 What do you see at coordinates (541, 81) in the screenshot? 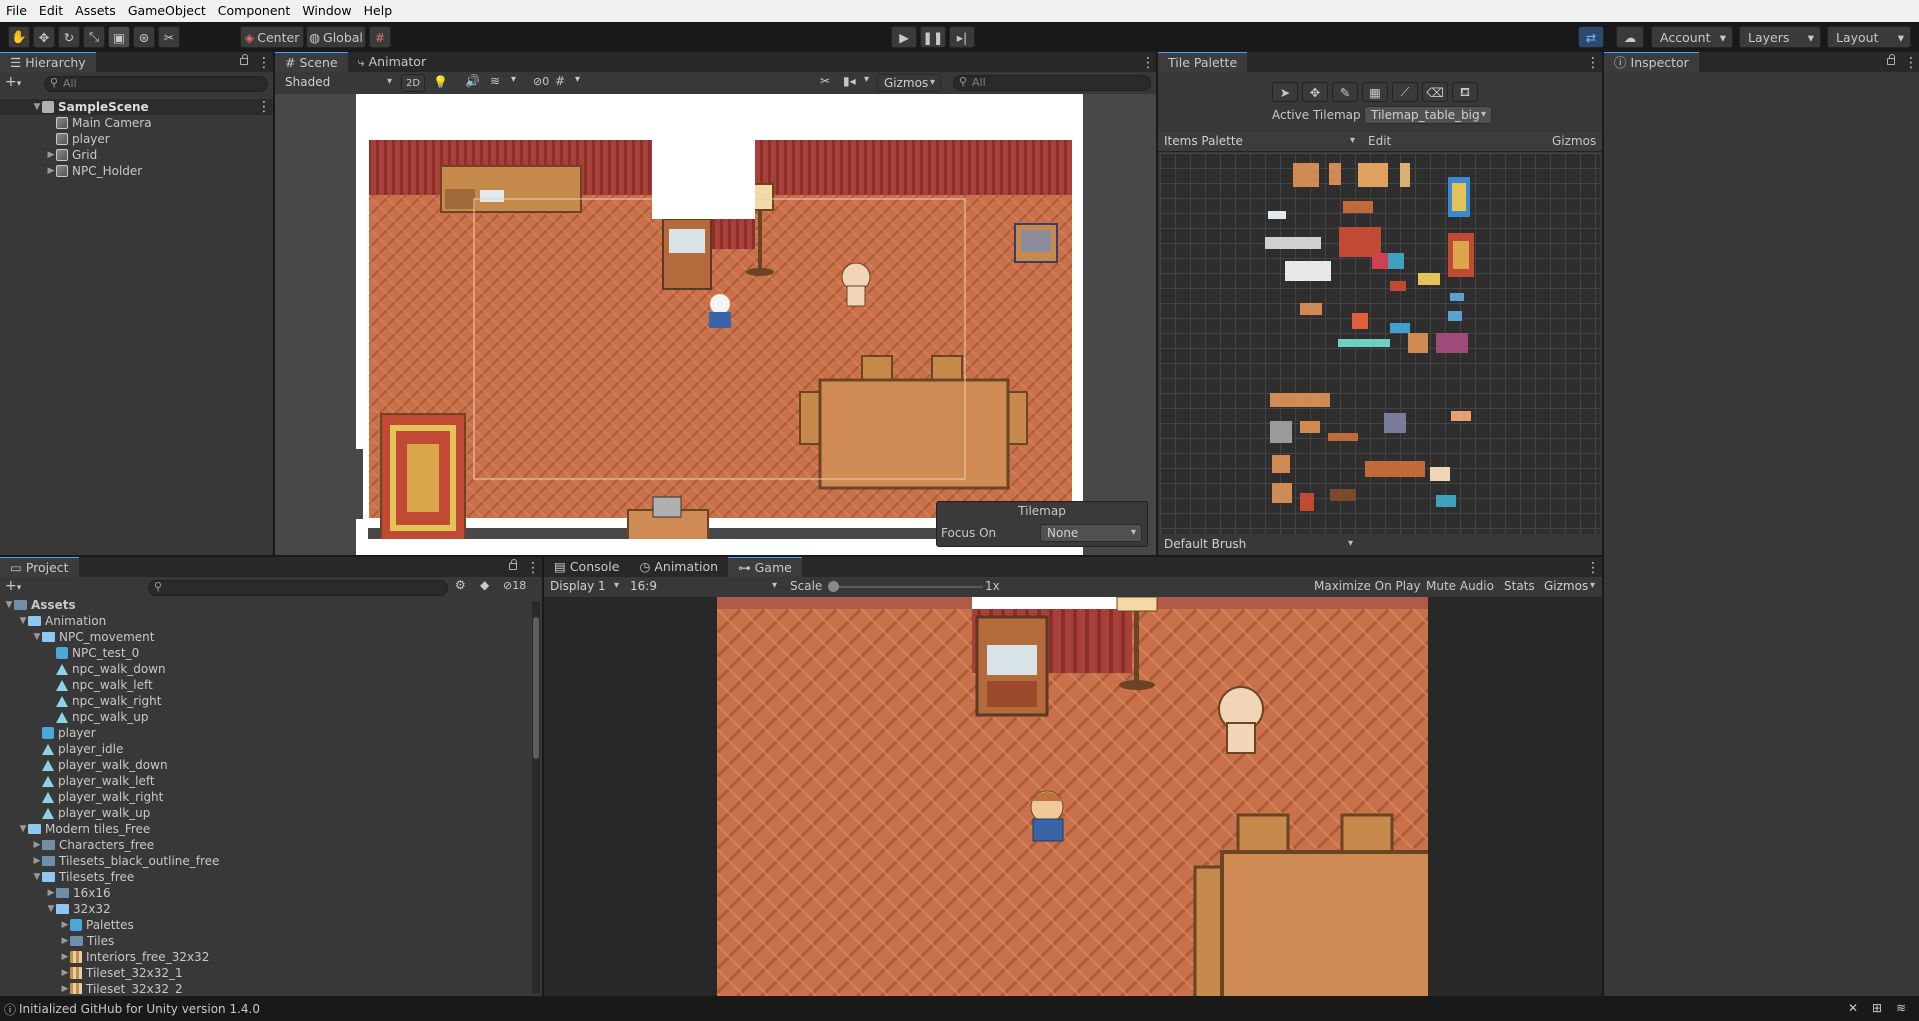
I see `hidden-objects-toggle: ⊘0` at bounding box center [541, 81].